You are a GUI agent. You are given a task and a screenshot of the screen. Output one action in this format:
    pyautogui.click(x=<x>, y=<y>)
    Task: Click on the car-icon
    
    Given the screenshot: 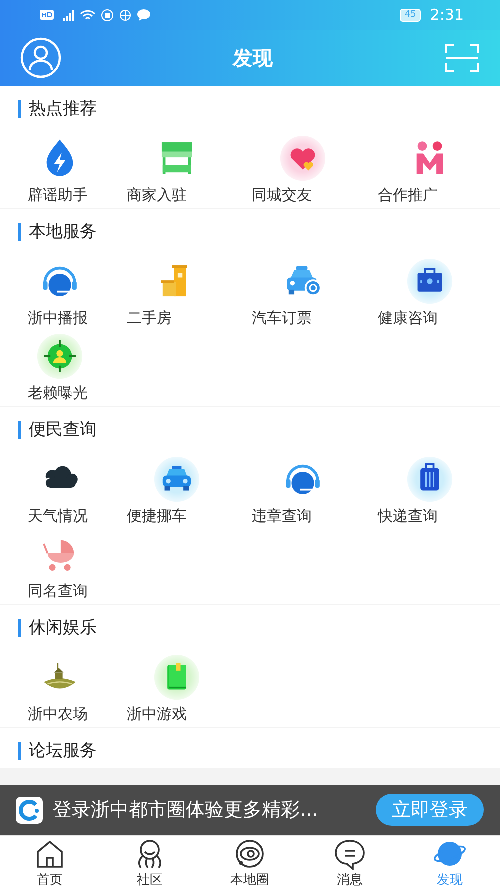 What is the action you would take?
    pyautogui.click(x=177, y=479)
    